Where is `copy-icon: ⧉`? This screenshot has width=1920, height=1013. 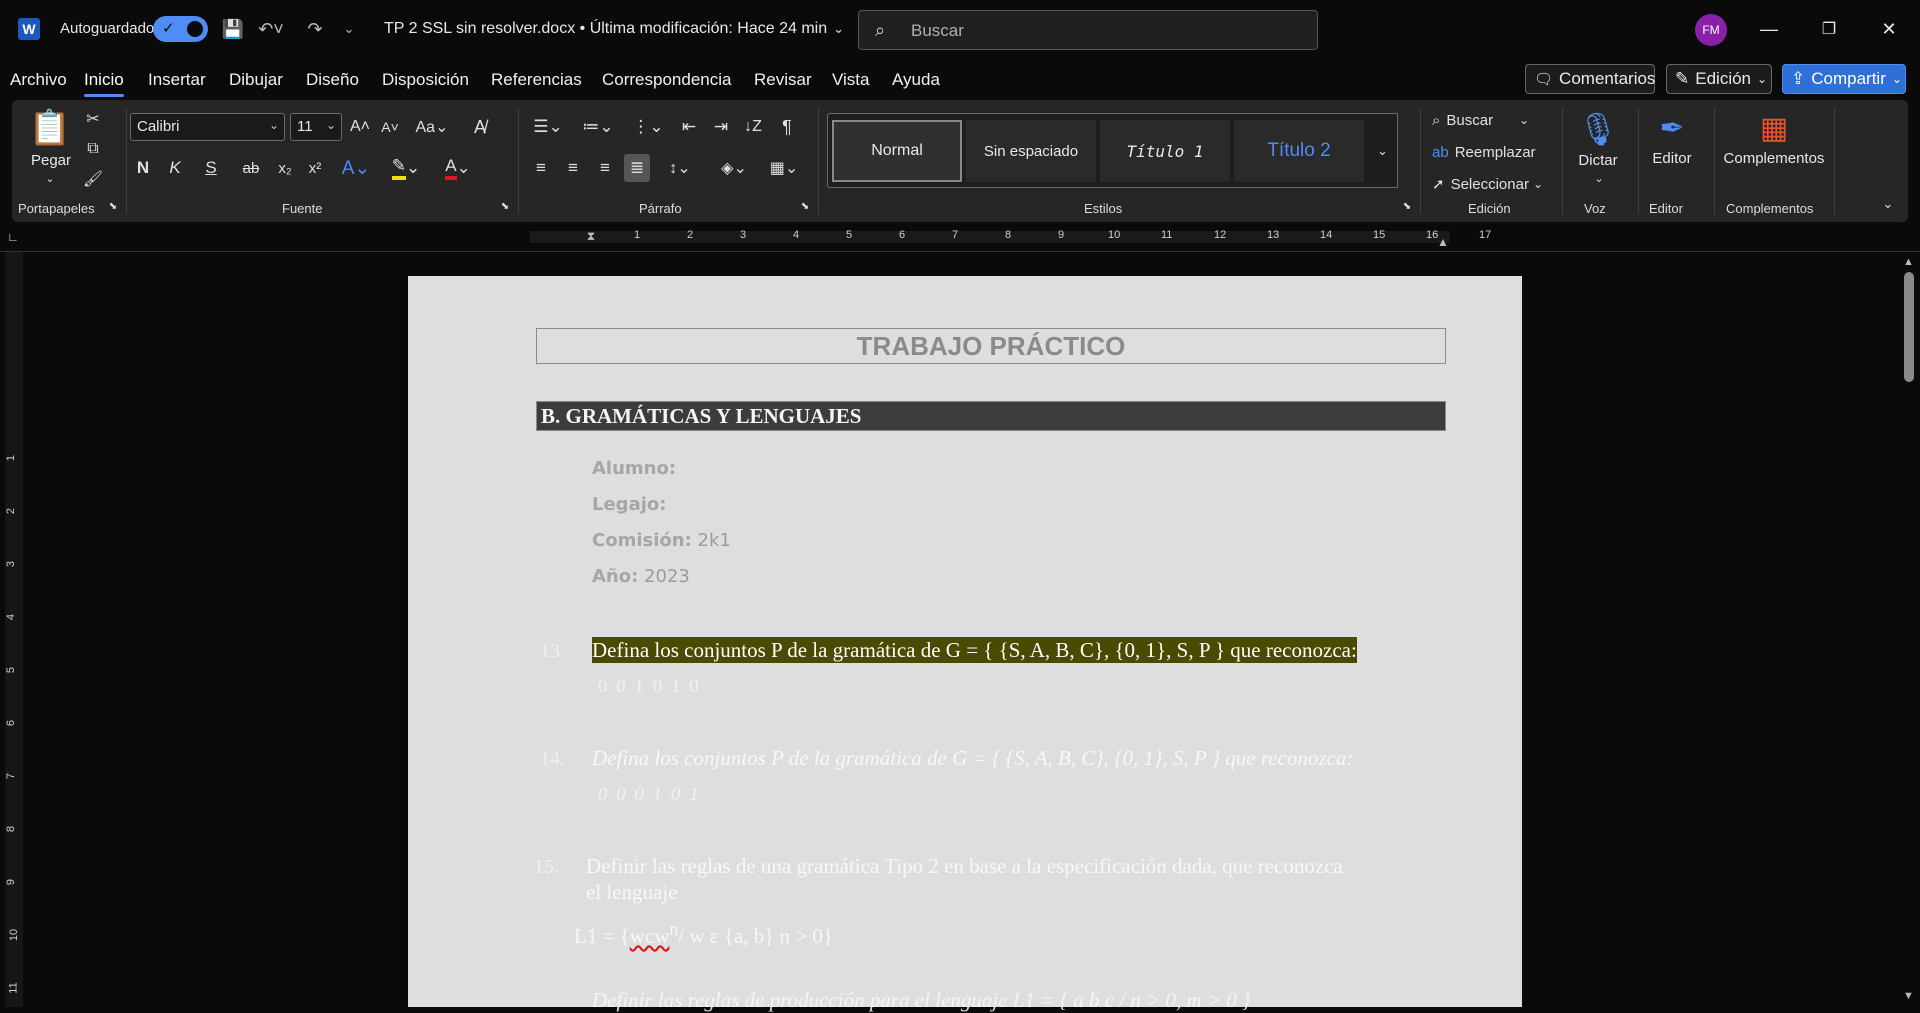
copy-icon: ⧉ is located at coordinates (93, 149).